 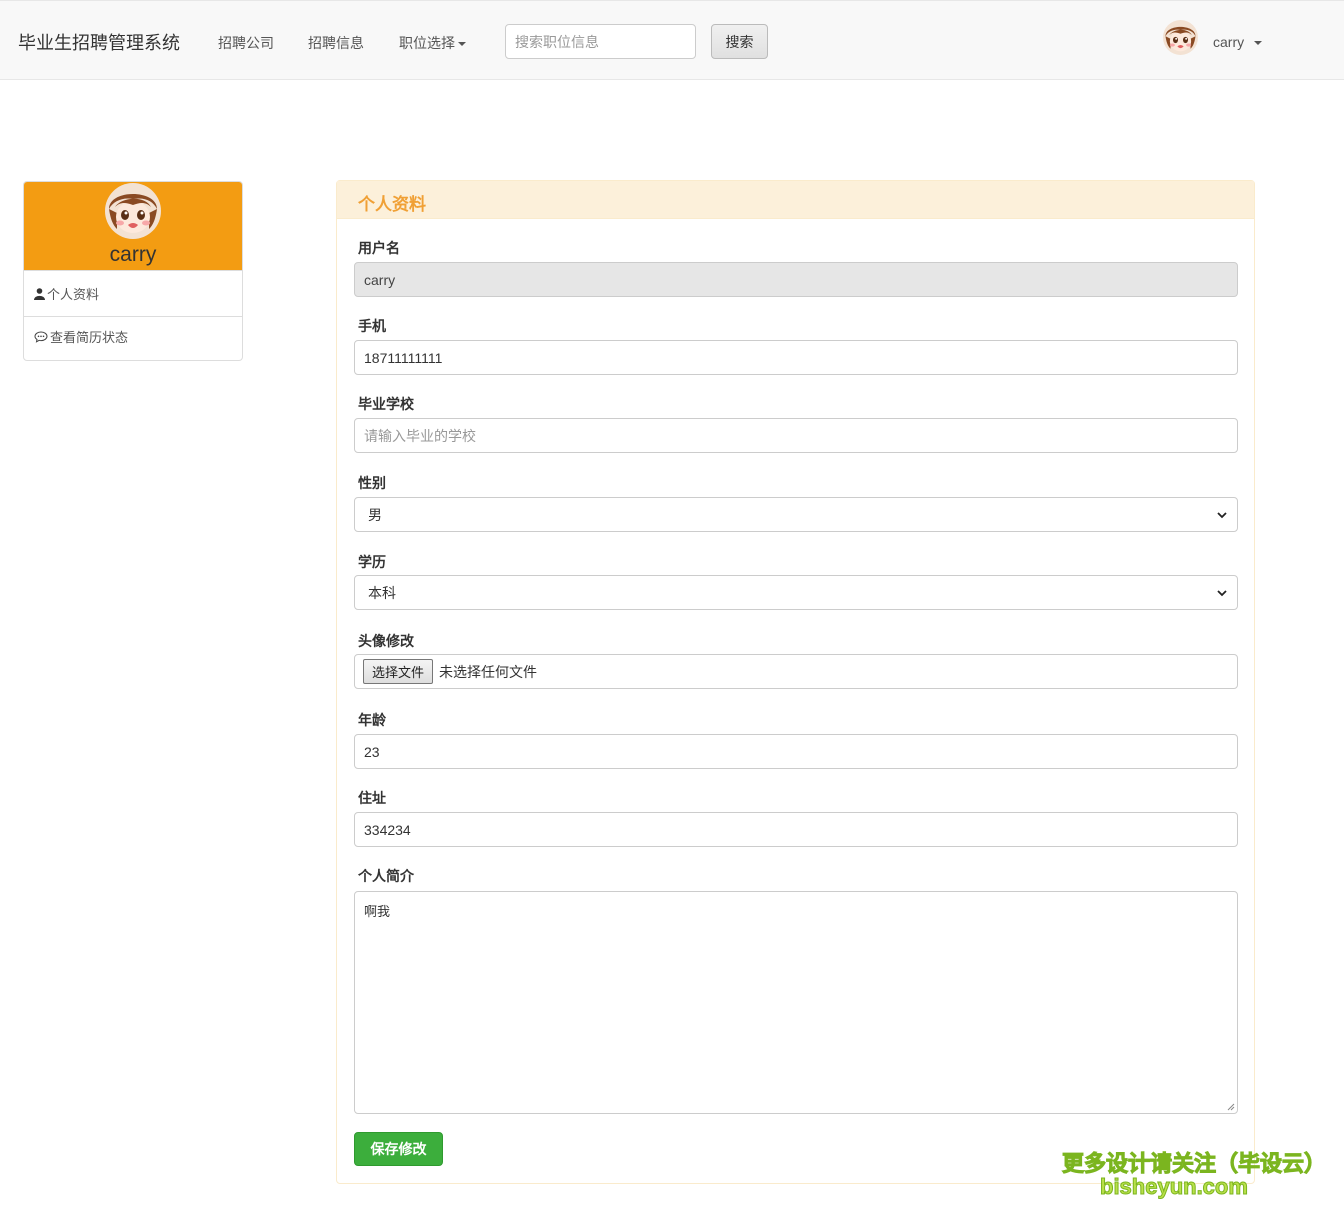 I want to click on nav-dropdown-positions: 职位选择, so click(x=432, y=43).